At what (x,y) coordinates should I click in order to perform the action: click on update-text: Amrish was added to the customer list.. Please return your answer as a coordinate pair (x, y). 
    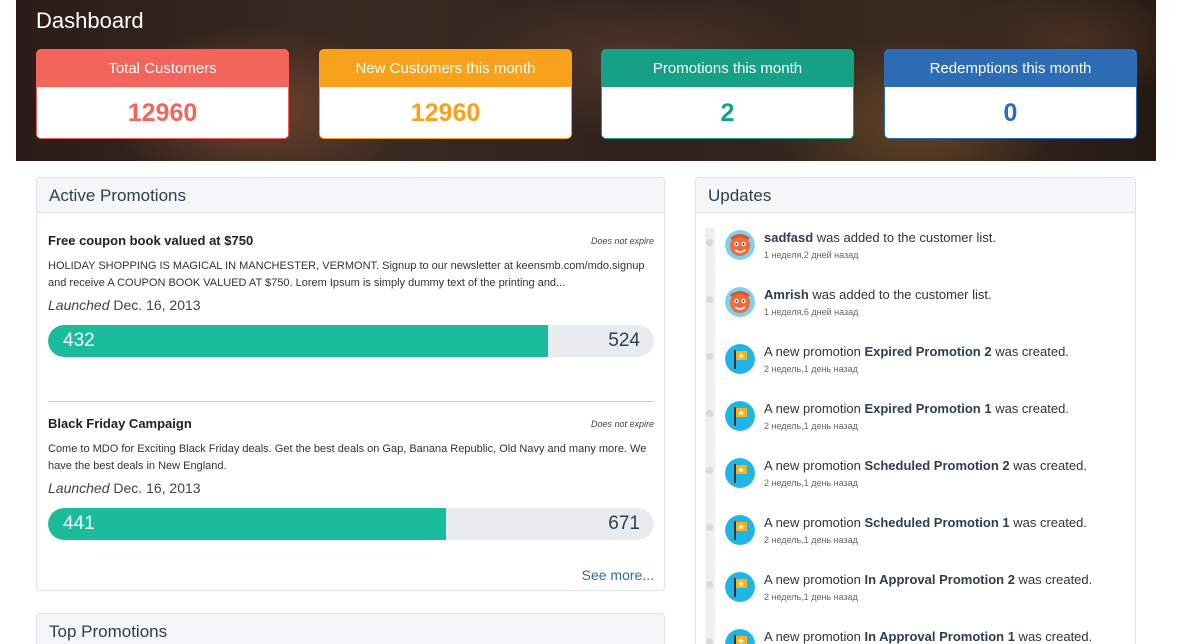
    Looking at the image, I should click on (878, 294).